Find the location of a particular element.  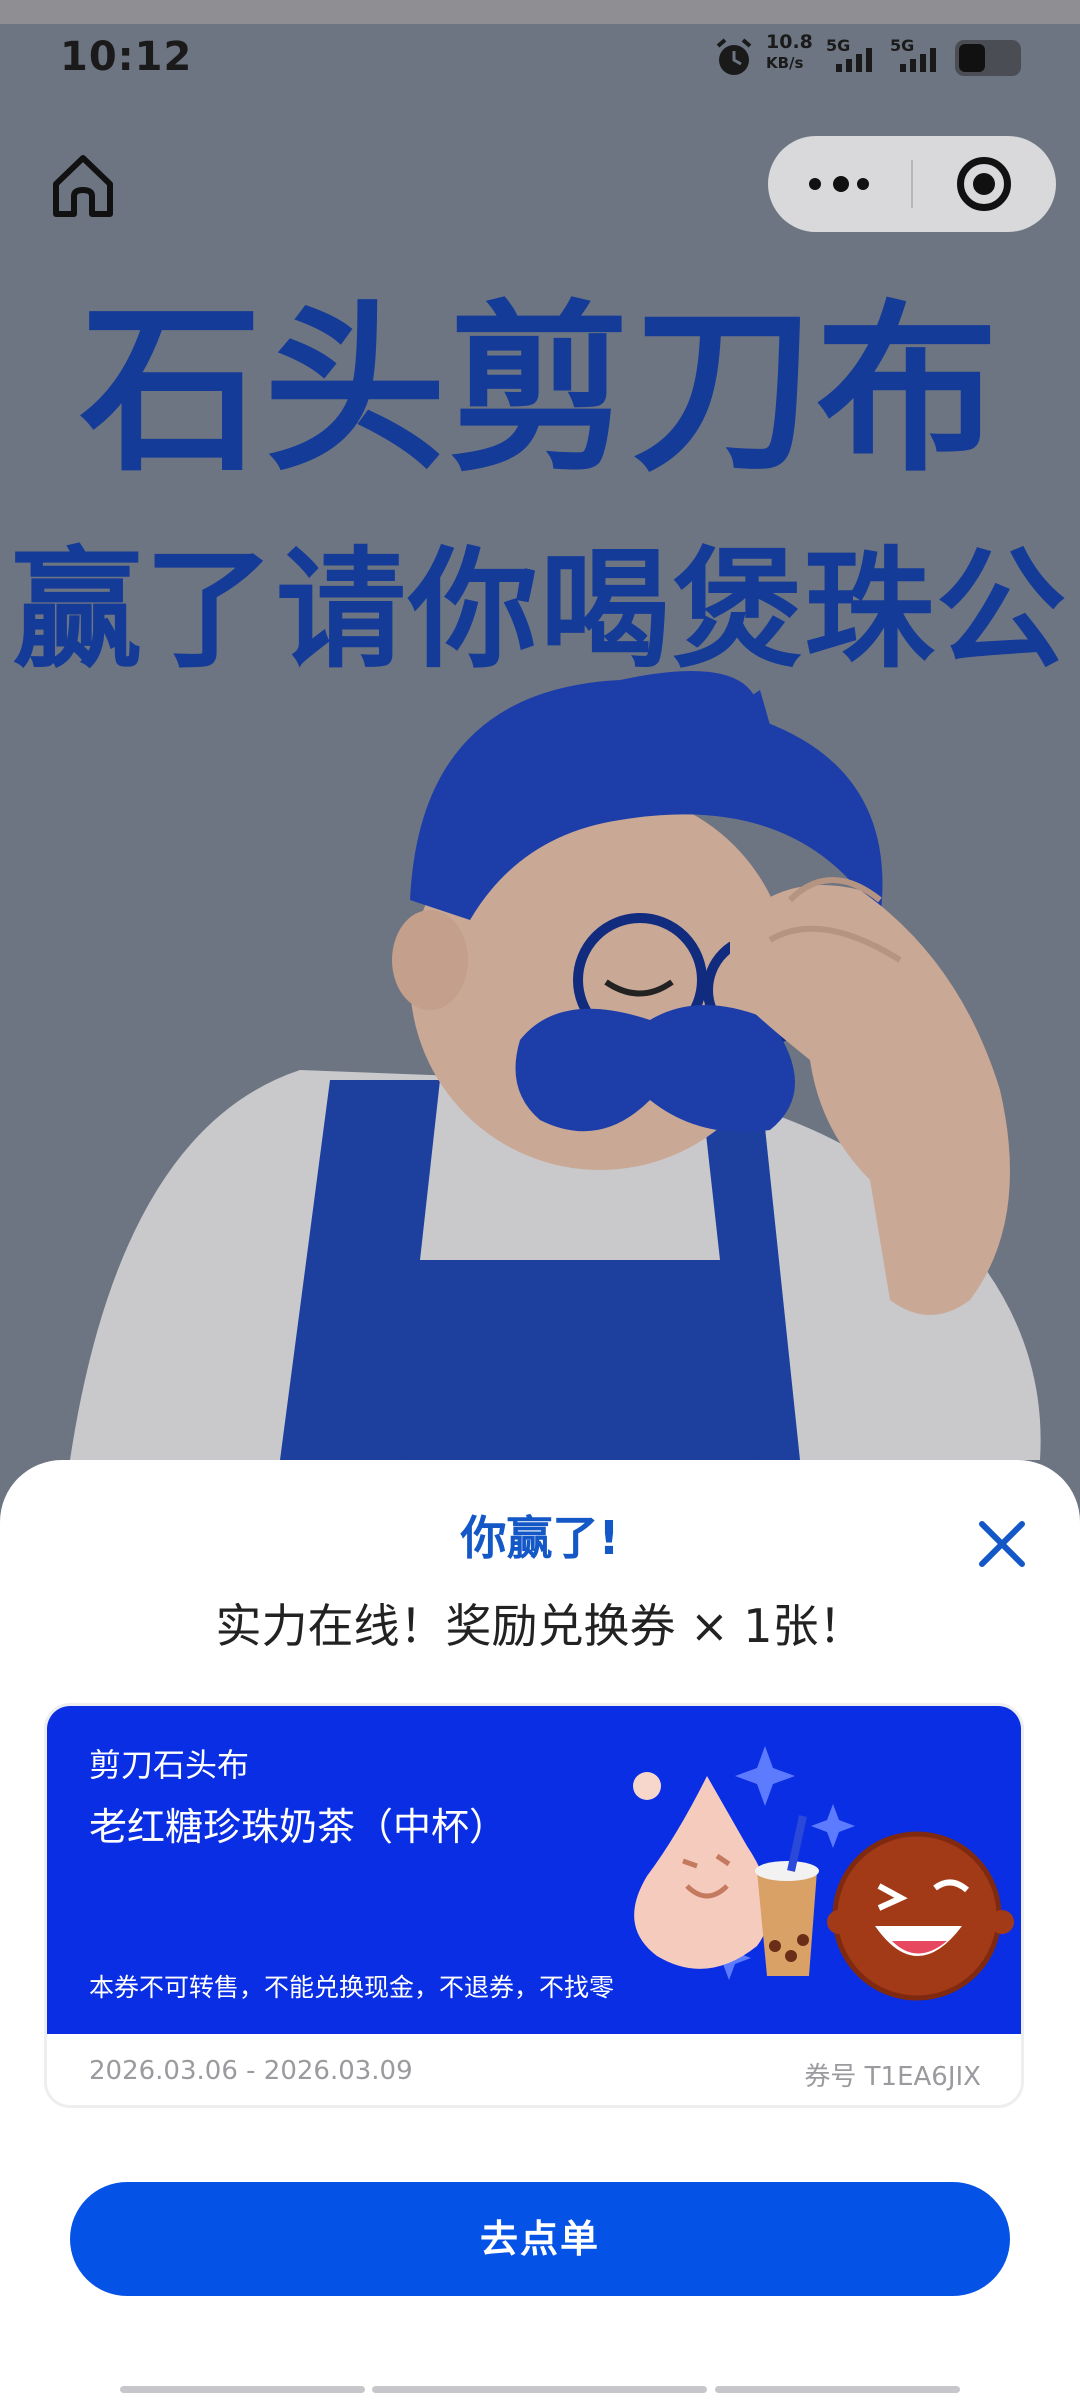

coupon-face: 剪刀石头布 老红糖珍珠奶茶（中杯） 本券不可转售，不能兑换现金，不退券，不找零 is located at coordinates (534, 1870).